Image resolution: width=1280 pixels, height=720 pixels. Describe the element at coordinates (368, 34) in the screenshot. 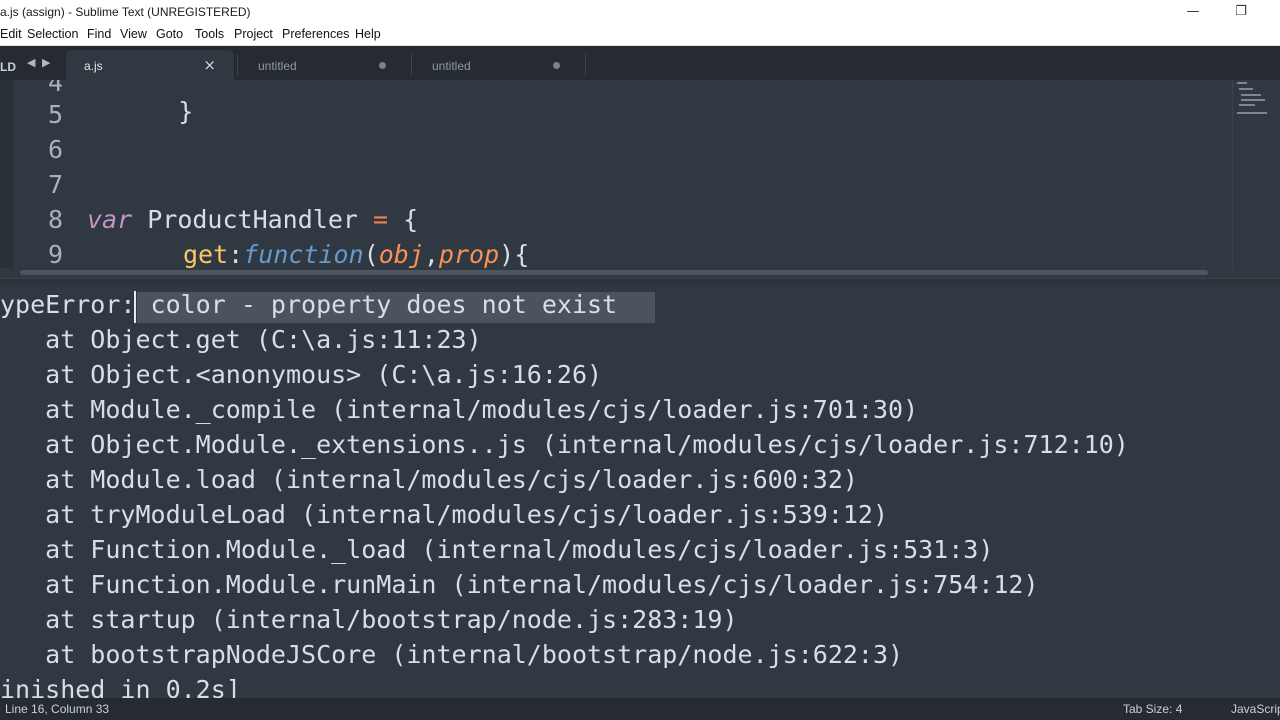

I see `menu-help: Help` at that location.